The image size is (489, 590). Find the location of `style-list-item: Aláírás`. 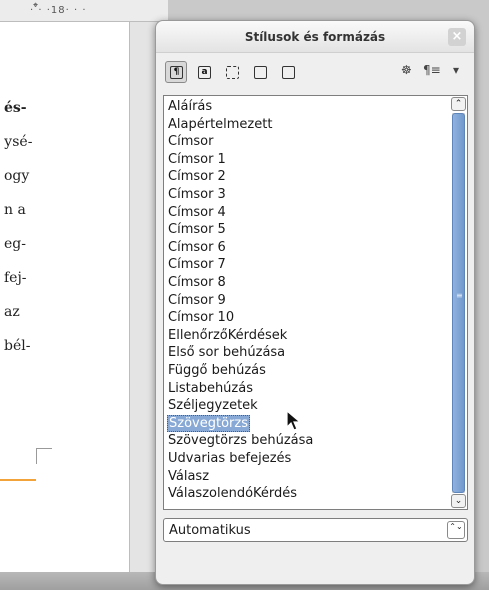

style-list-item: Aláírás is located at coordinates (190, 106).